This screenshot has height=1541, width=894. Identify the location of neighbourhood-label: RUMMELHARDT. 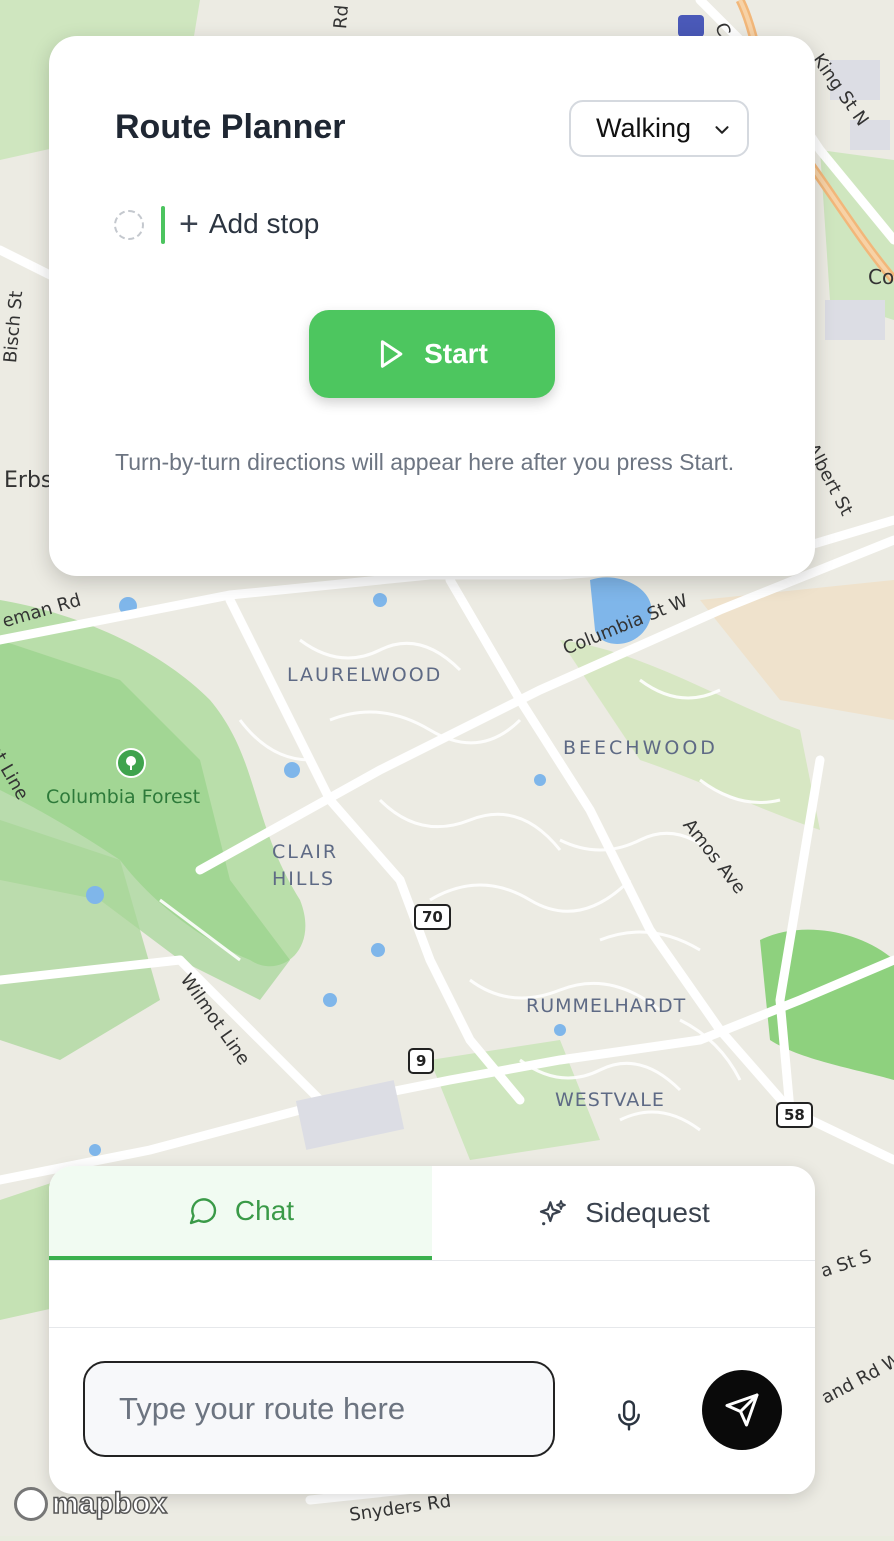
(606, 1006).